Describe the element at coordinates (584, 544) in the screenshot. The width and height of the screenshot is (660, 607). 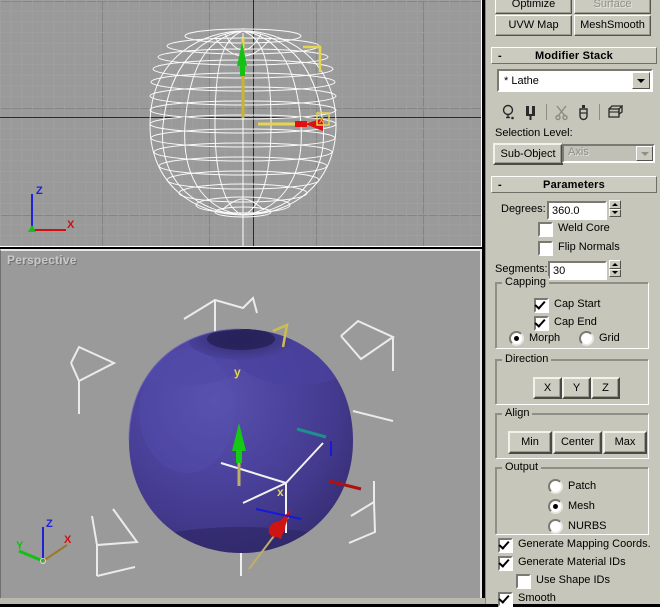
I see `generate-mapping-coords-label: Generate Mapping Coords.` at that location.